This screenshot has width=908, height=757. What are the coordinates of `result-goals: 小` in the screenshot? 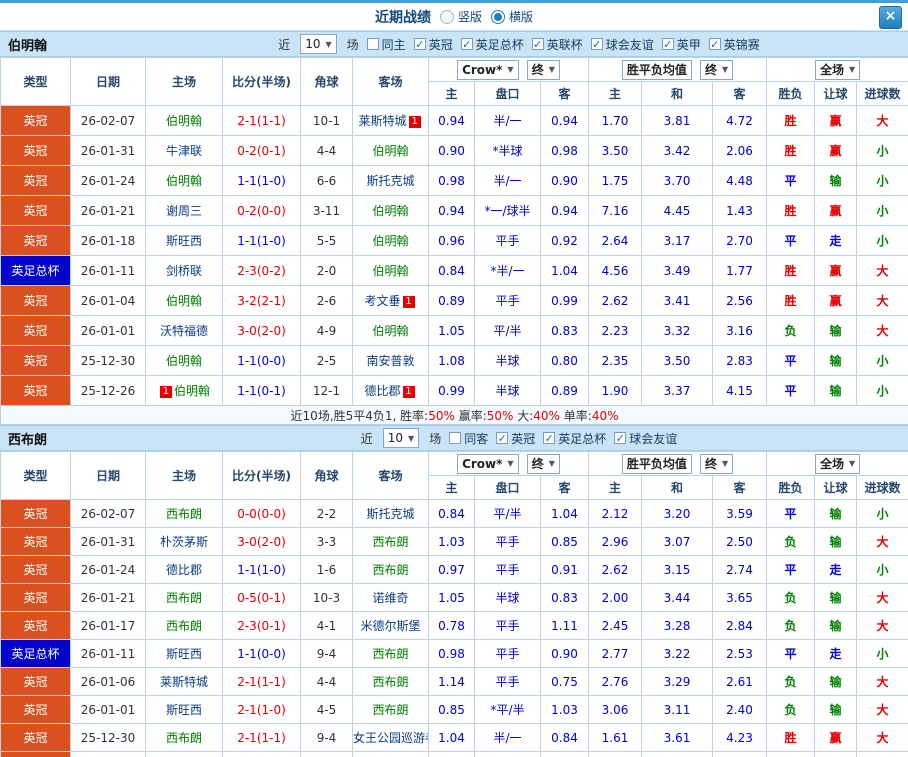 It's located at (882, 391).